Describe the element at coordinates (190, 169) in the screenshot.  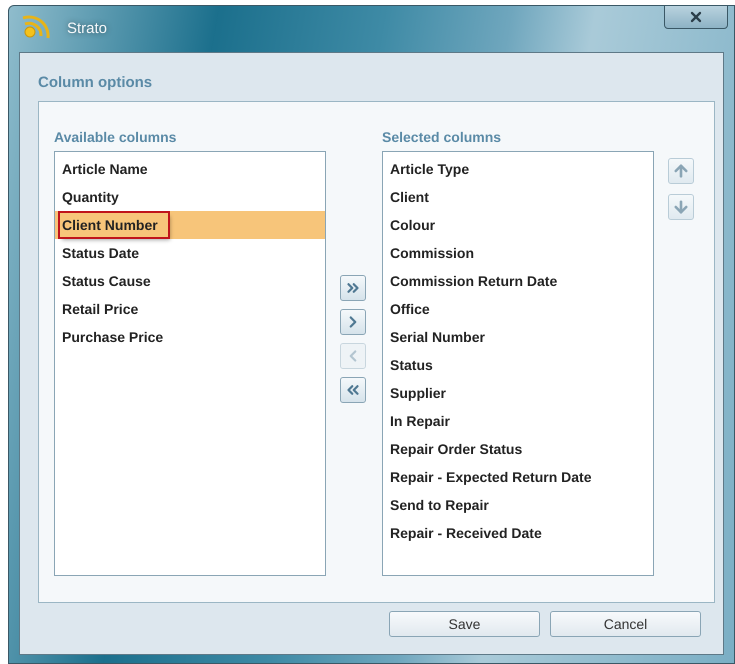
I see `list-item: Article Name` at that location.